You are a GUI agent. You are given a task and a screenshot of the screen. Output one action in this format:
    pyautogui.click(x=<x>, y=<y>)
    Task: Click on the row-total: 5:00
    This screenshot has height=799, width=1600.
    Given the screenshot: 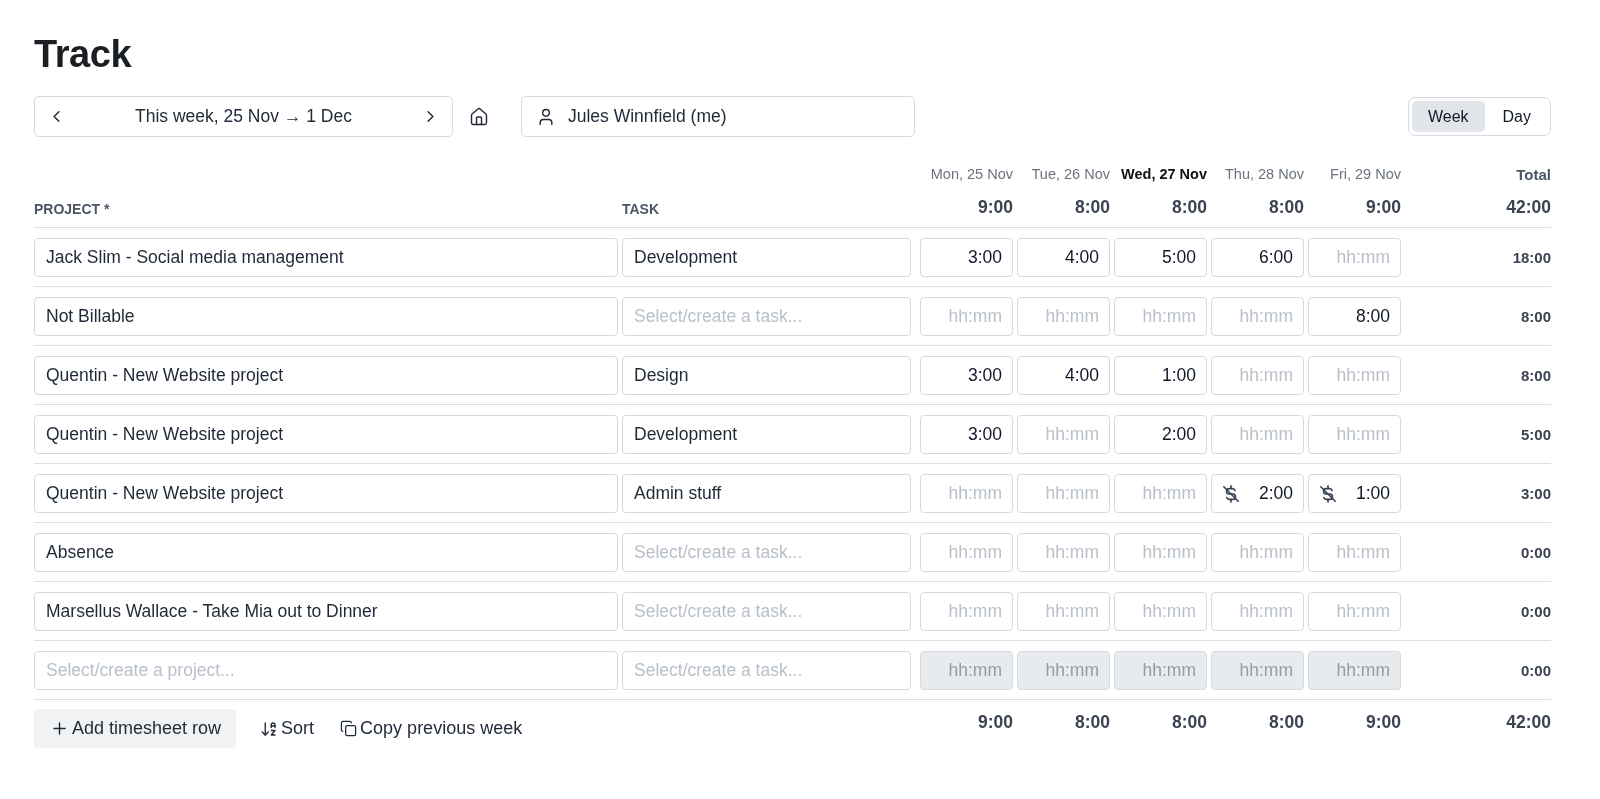 What is the action you would take?
    pyautogui.click(x=1535, y=434)
    